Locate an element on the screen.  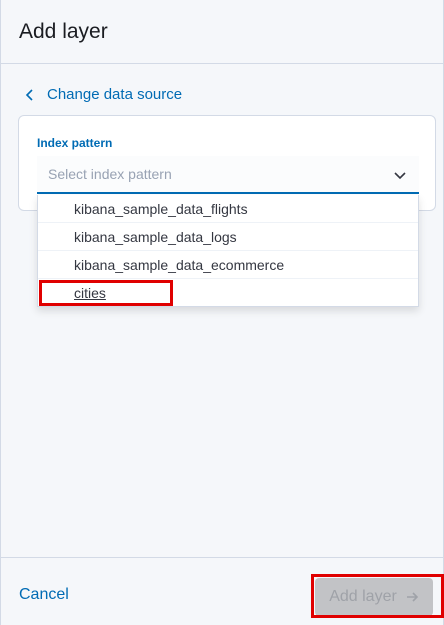
option-kibana-sample-data-flights: kibana_sample_data_flights is located at coordinates (228, 209).